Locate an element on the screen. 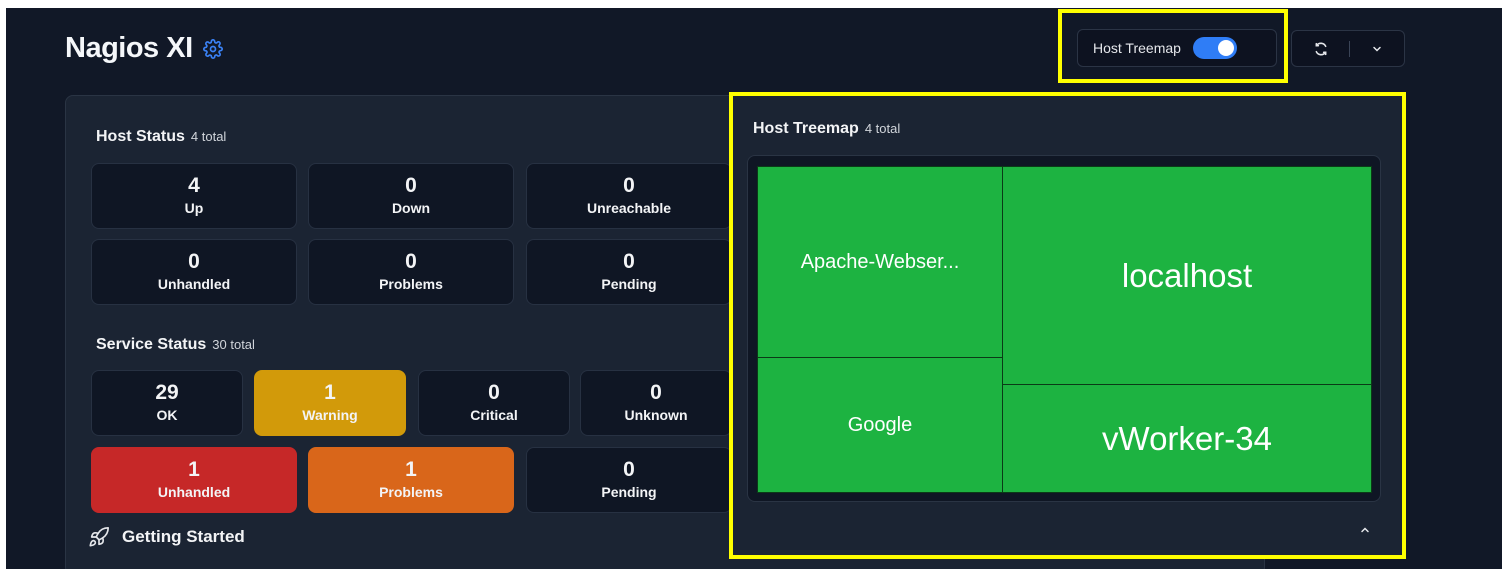  getting-started-label: Getting Started is located at coordinates (183, 536).